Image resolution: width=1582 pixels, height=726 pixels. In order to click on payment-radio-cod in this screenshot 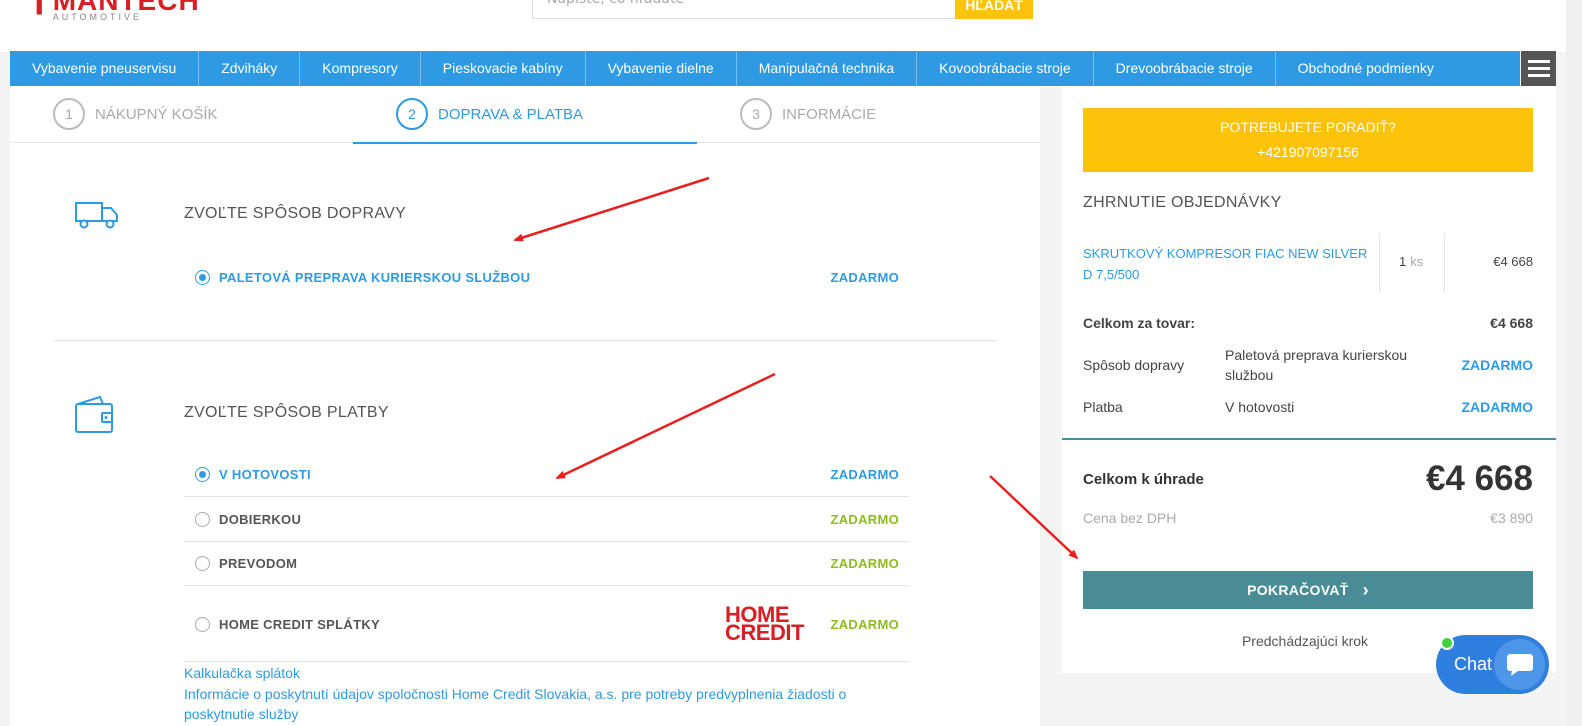, I will do `click(202, 519)`.